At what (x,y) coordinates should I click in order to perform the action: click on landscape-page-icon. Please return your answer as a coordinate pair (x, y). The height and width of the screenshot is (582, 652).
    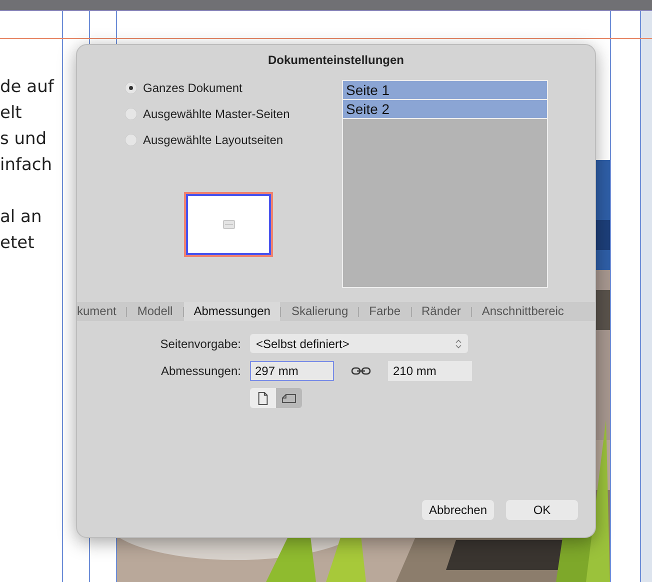
    Looking at the image, I should click on (289, 398).